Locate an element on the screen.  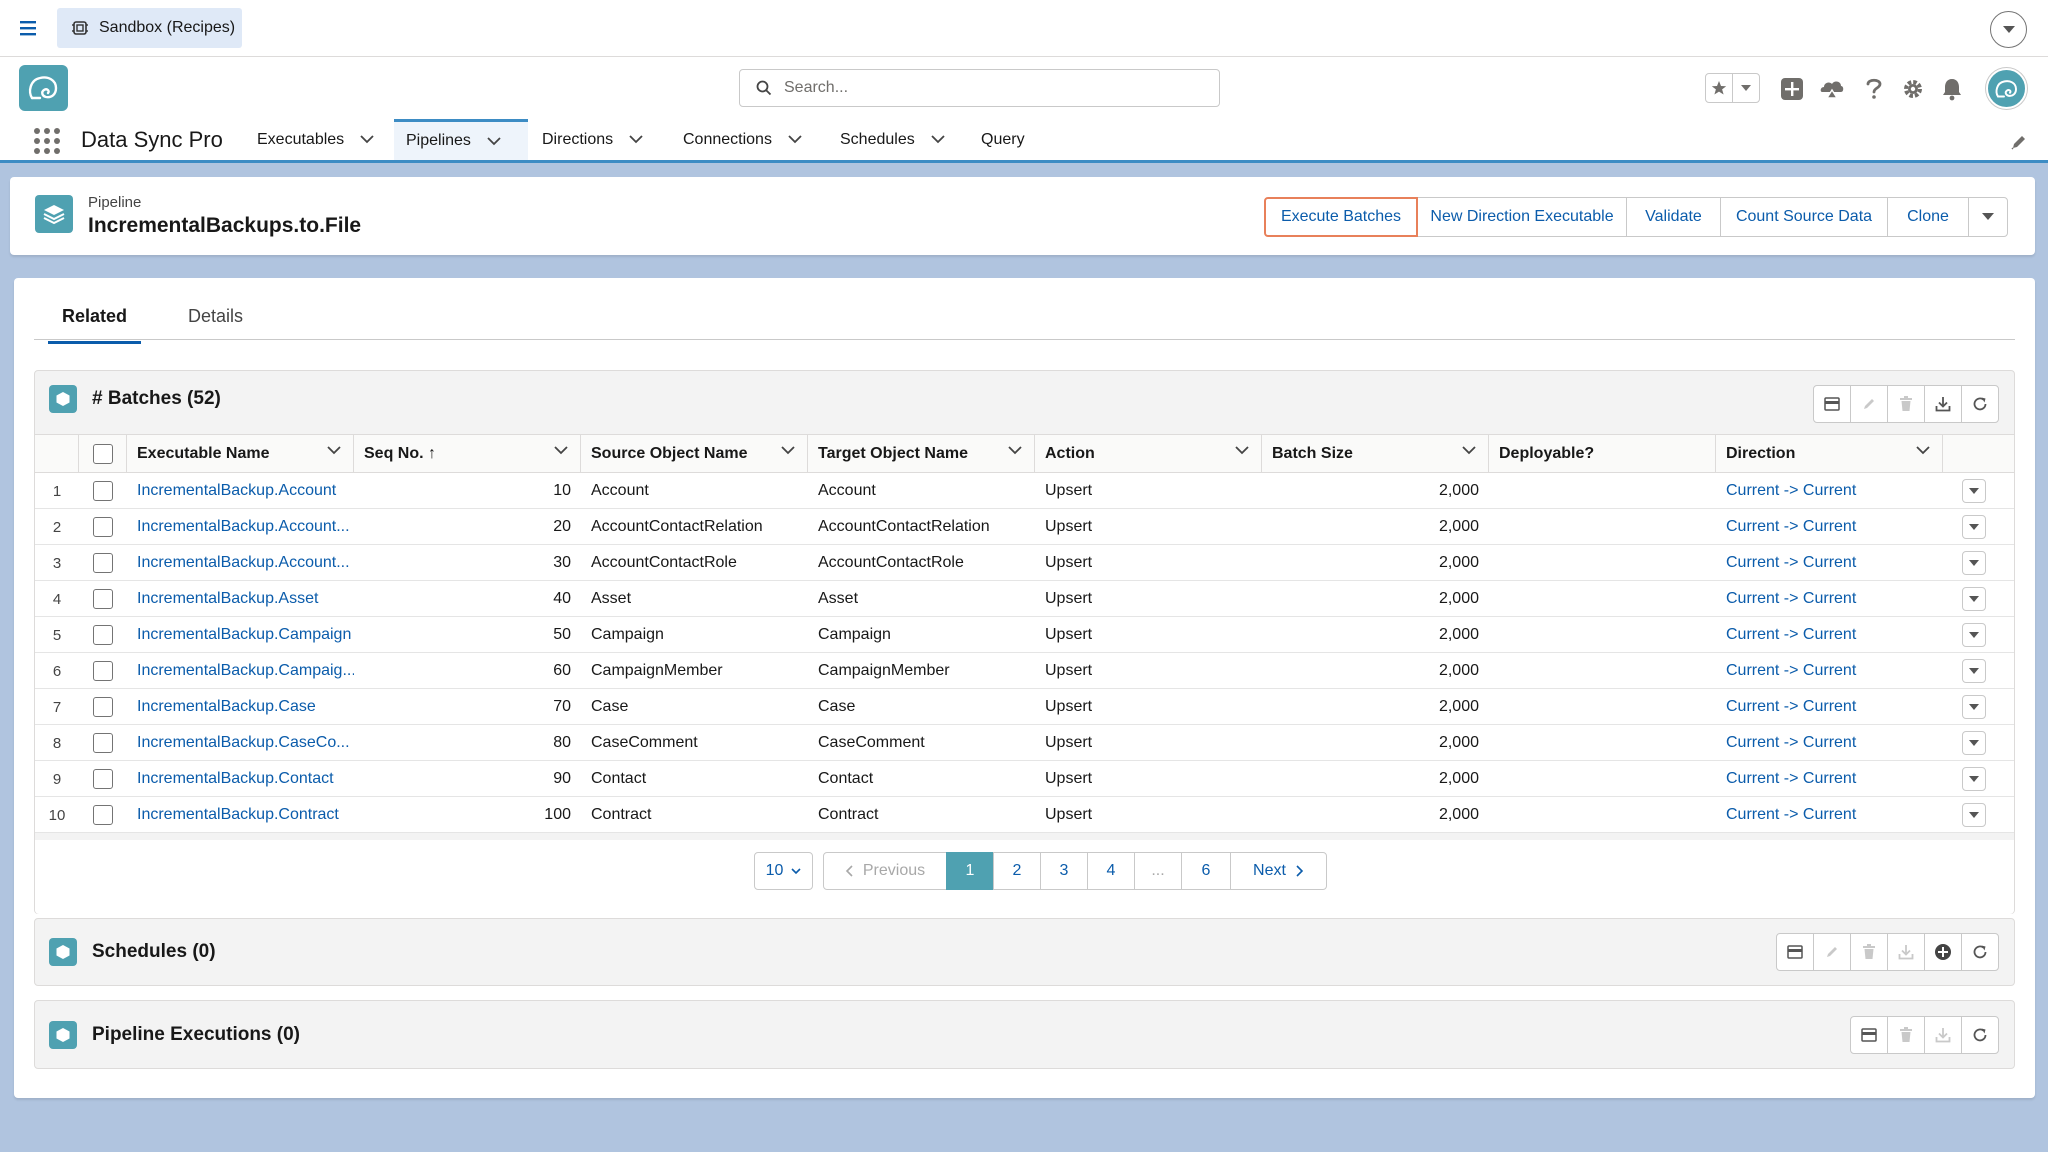
trailhead-icon is located at coordinates (1832, 89).